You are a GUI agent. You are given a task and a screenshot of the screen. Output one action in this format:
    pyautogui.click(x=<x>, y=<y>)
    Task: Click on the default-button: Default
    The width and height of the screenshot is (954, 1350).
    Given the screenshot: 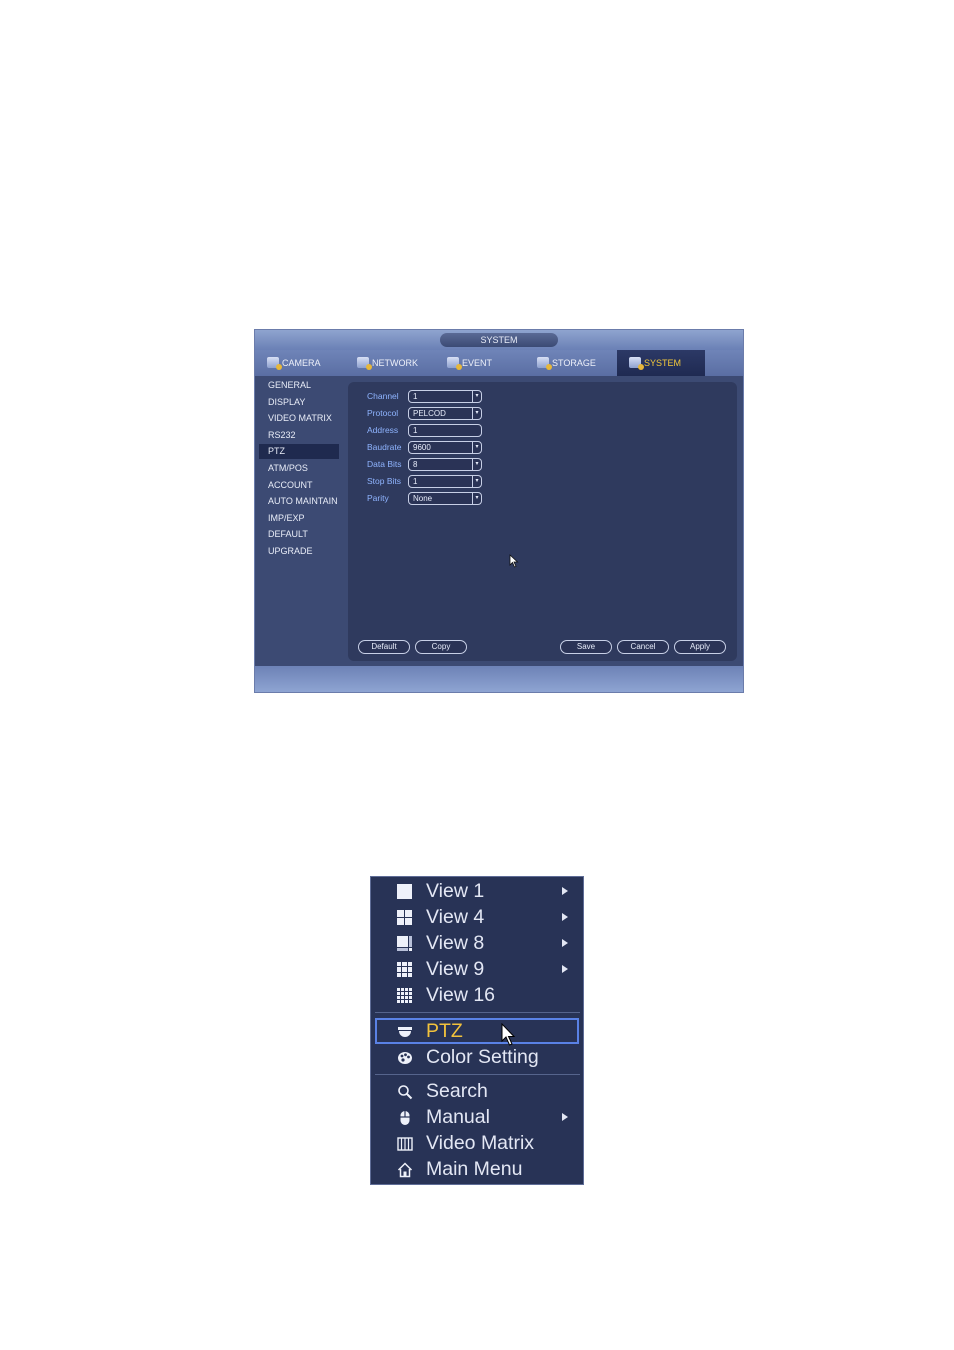 What is the action you would take?
    pyautogui.click(x=384, y=647)
    